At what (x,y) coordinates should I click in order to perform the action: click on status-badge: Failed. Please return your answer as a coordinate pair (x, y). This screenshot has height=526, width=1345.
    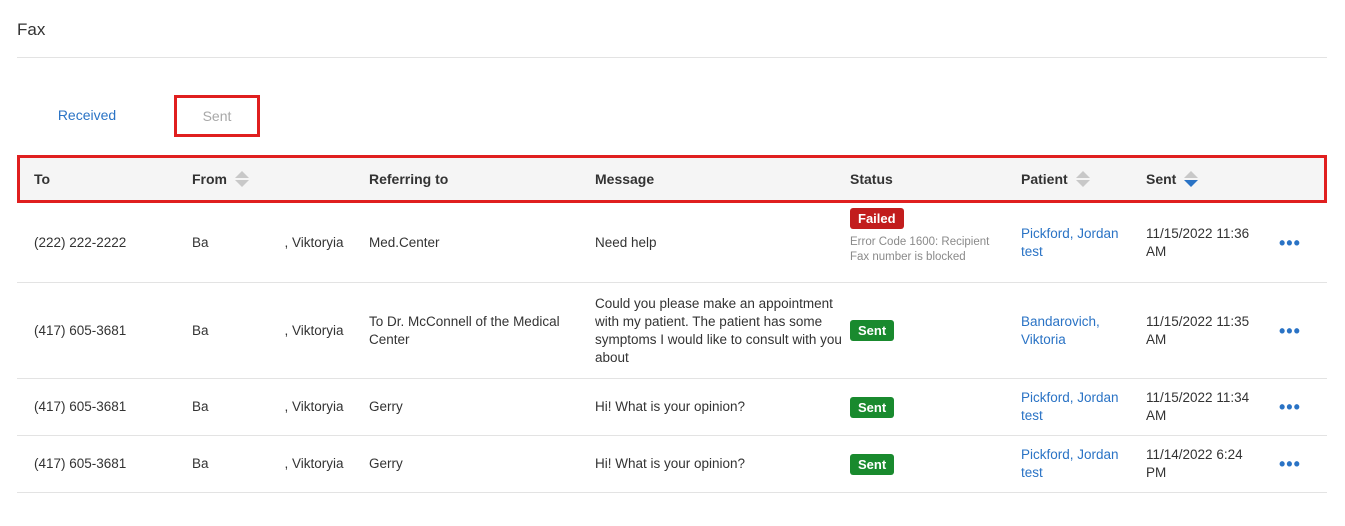
    Looking at the image, I should click on (877, 218).